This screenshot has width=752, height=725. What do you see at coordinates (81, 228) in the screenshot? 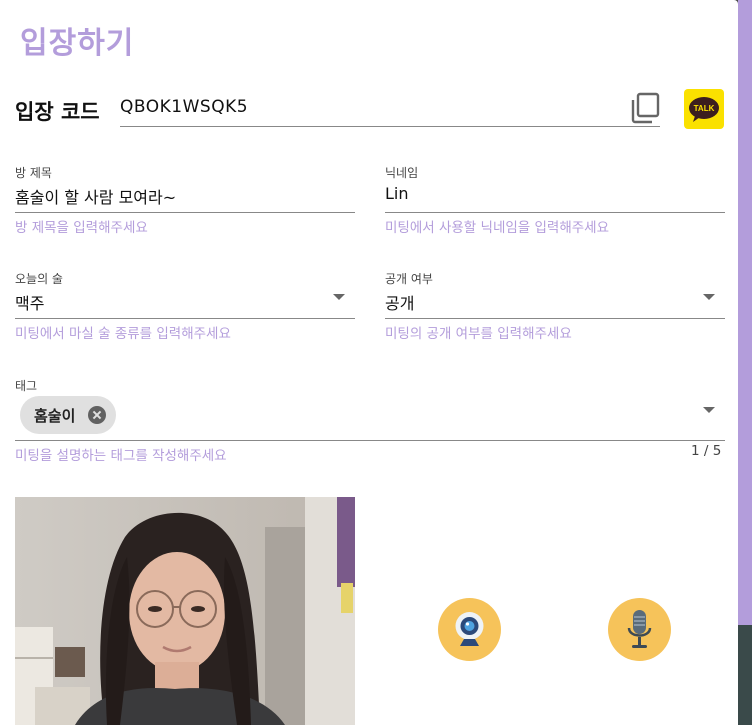
I see `room-title-helper: 방 제목을 입력해주세요` at bounding box center [81, 228].